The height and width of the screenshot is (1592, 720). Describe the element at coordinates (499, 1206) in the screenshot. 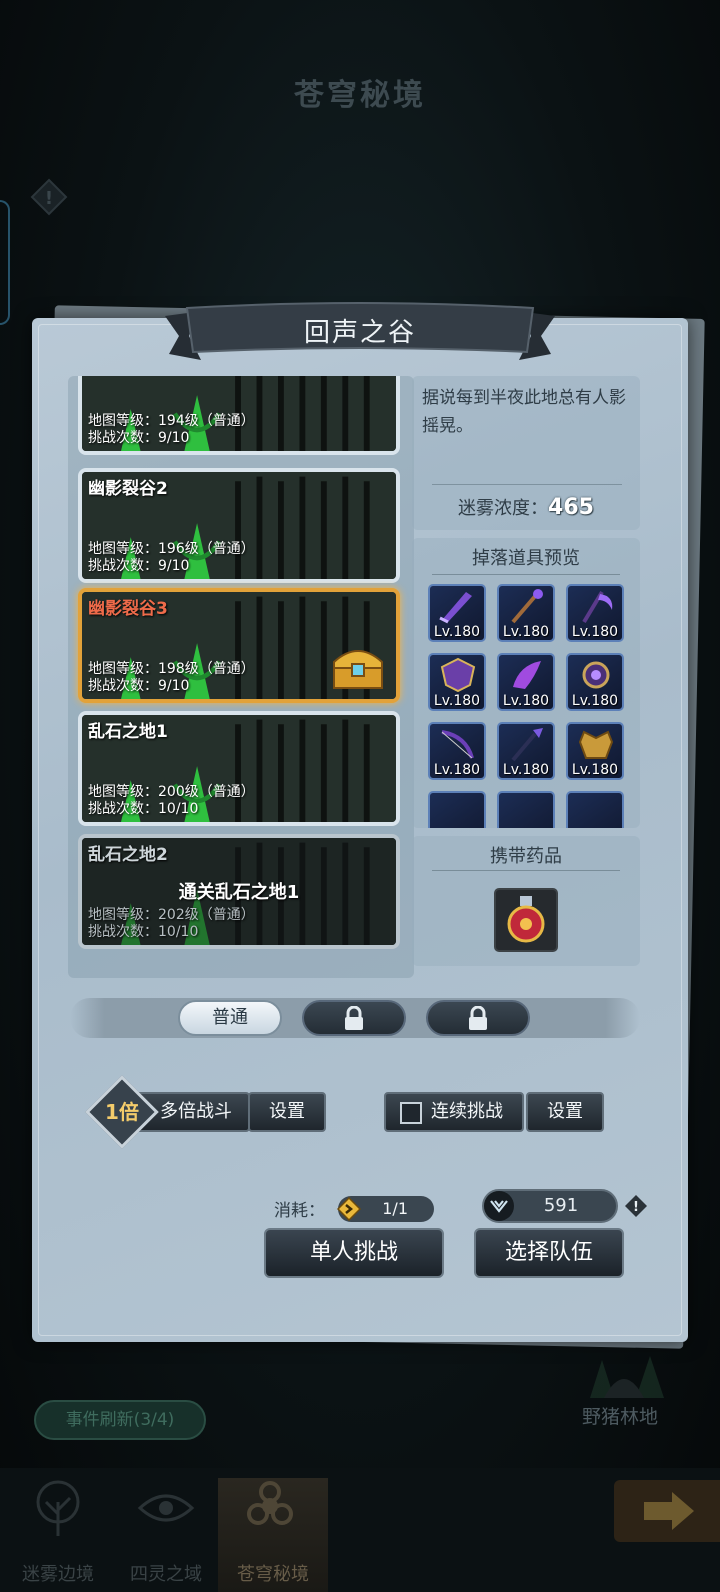

I see `power-icon` at that location.